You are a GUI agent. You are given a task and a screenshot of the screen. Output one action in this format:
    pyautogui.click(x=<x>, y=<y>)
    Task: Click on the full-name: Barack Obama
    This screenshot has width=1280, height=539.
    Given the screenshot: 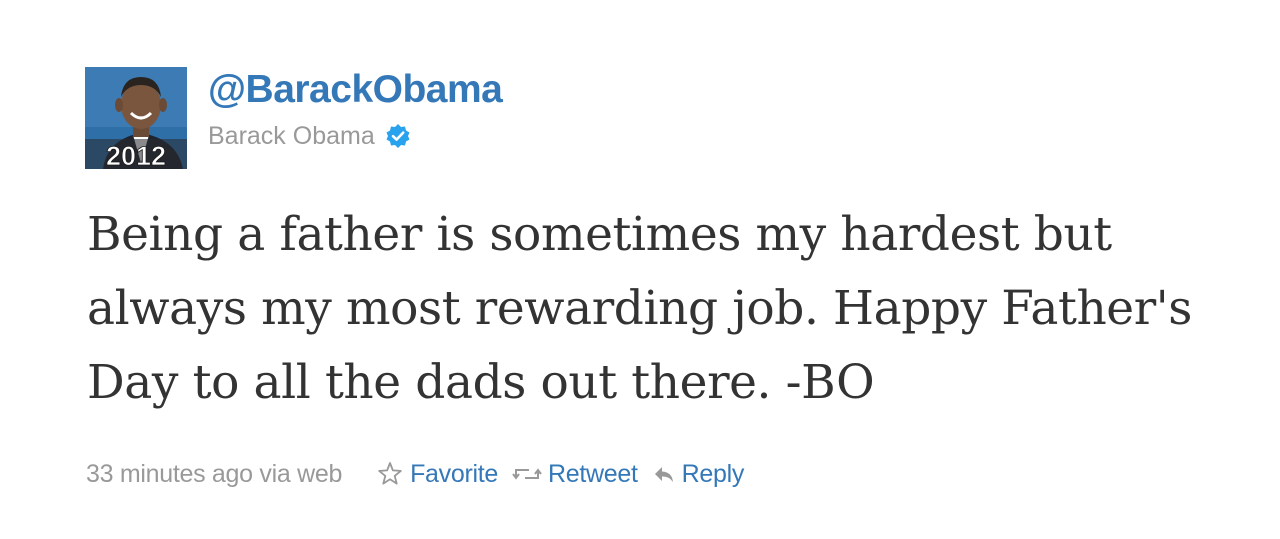 What is the action you would take?
    pyautogui.click(x=291, y=136)
    